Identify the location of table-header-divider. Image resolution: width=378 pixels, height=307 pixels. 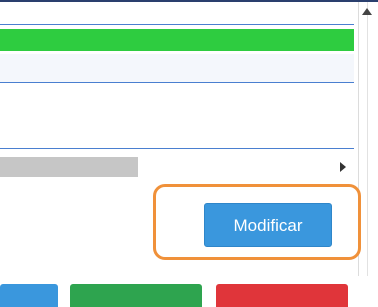
(177, 24).